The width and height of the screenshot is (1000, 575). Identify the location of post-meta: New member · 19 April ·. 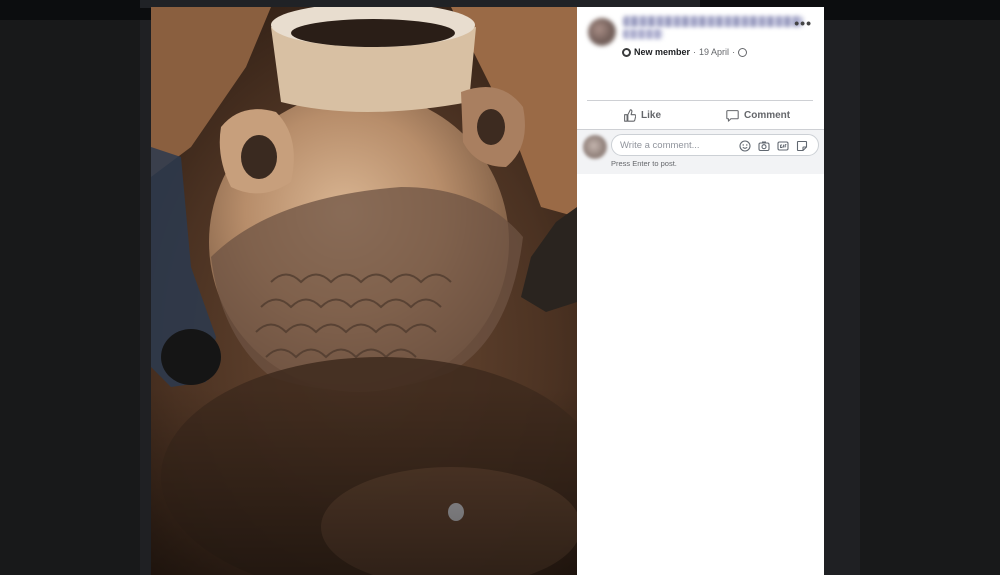
(685, 52).